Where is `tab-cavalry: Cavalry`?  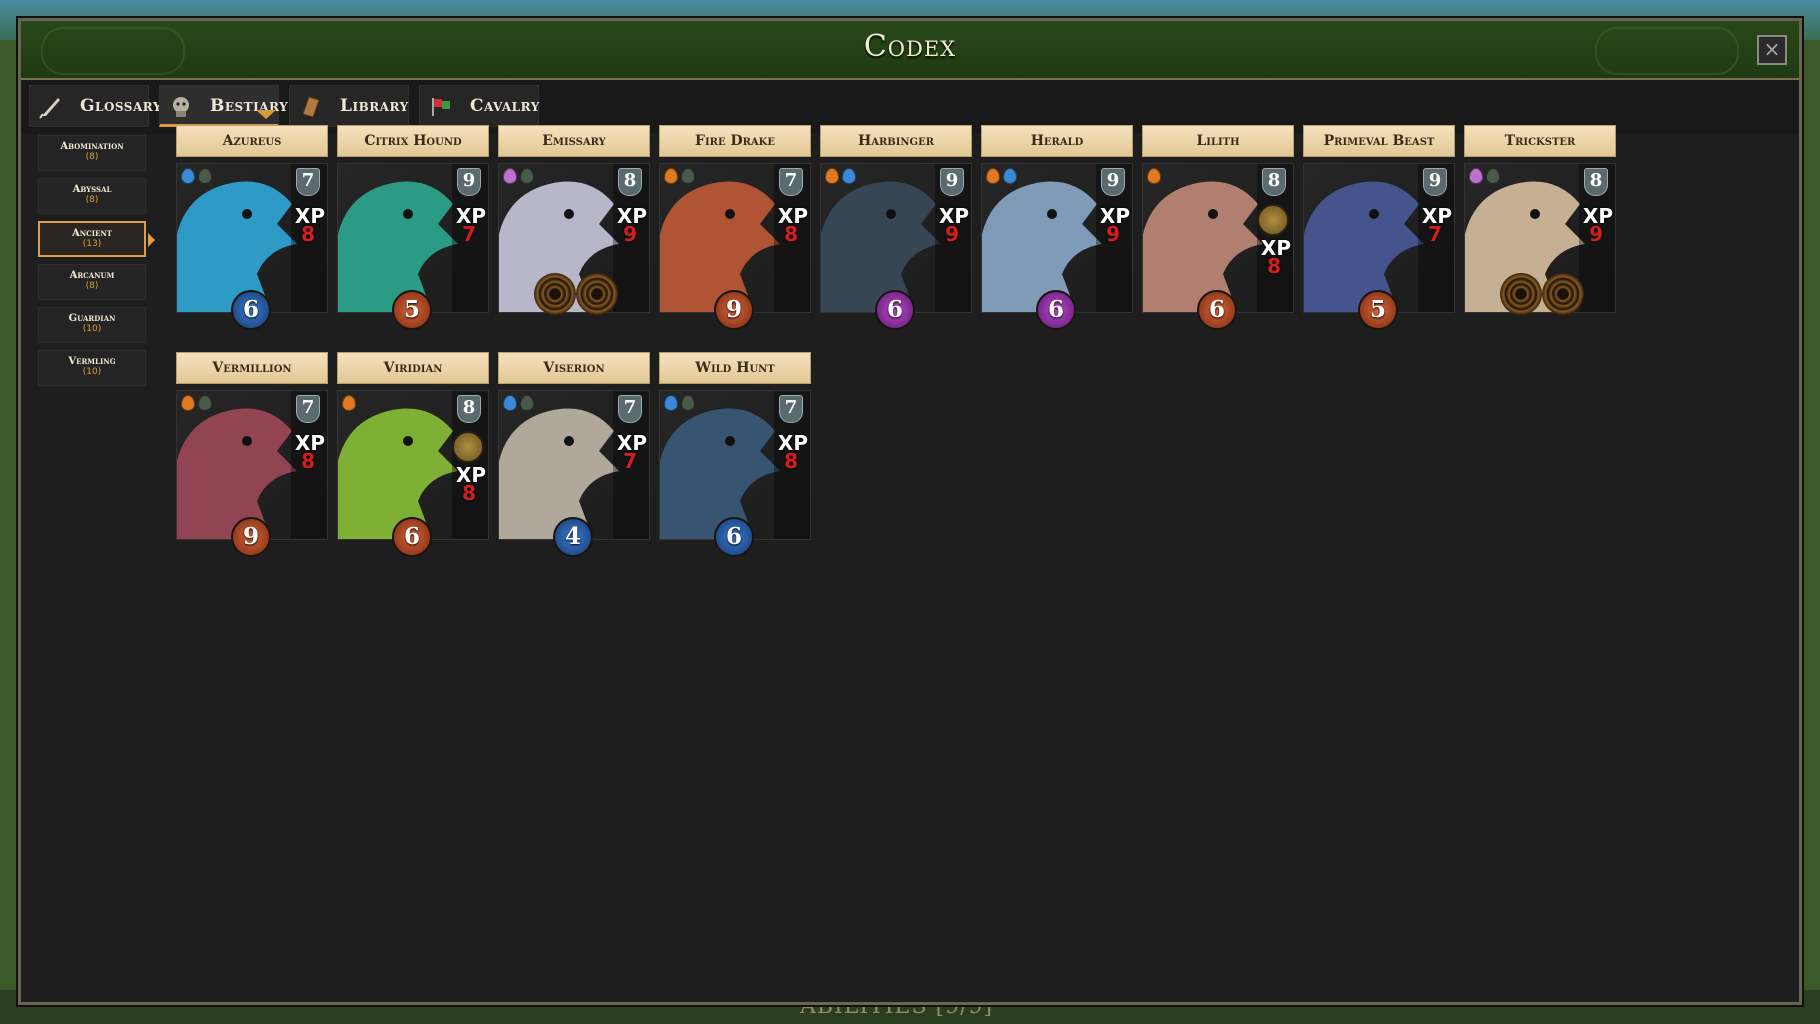 tab-cavalry: Cavalry is located at coordinates (479, 106).